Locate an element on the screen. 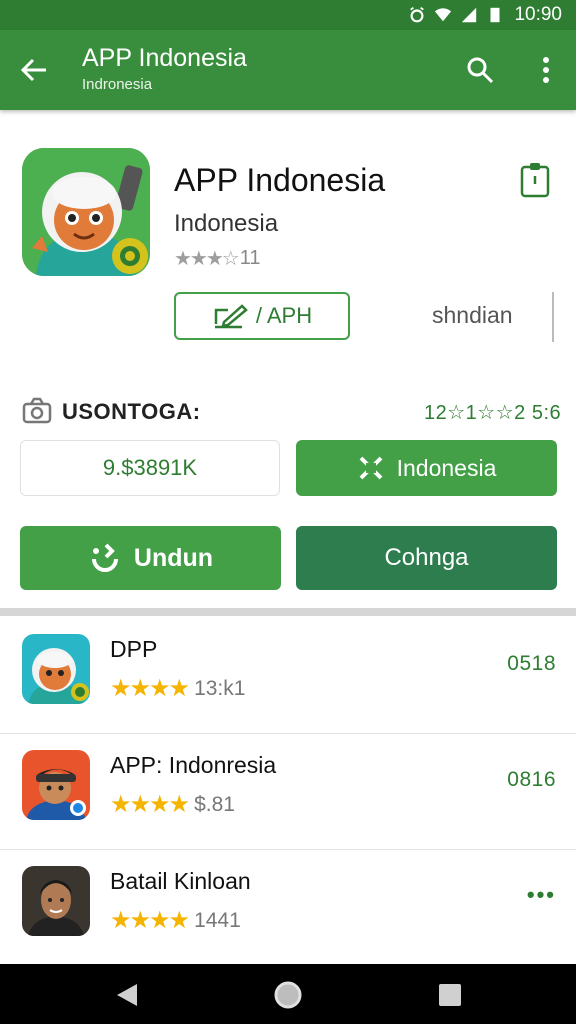 The image size is (576, 1024). info-row-label: USONTOGA: is located at coordinates (131, 411).